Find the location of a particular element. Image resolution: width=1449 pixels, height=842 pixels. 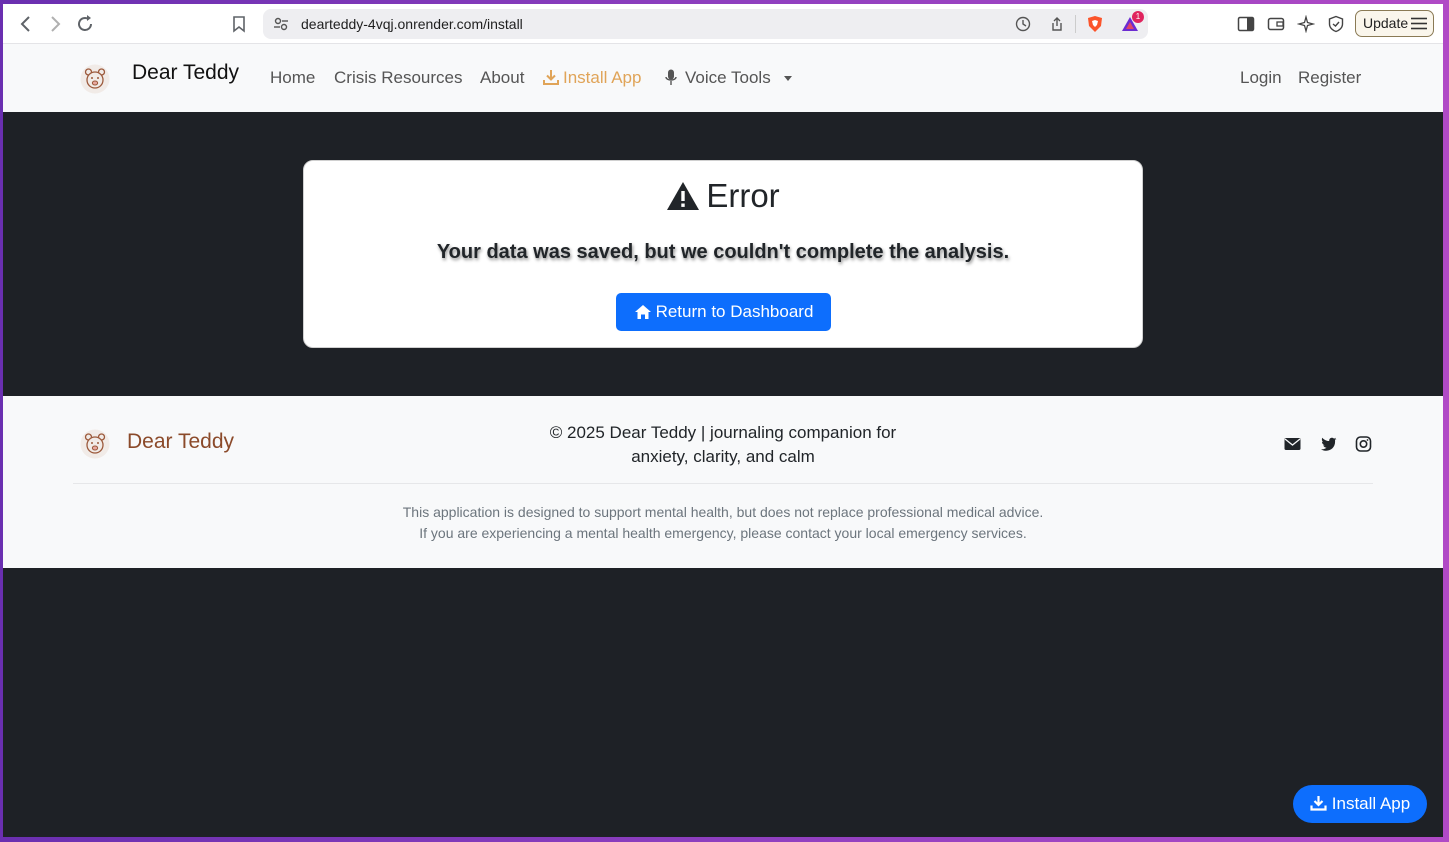

return-to-dashboard-button: Return to Dashboard is located at coordinates (723, 312).